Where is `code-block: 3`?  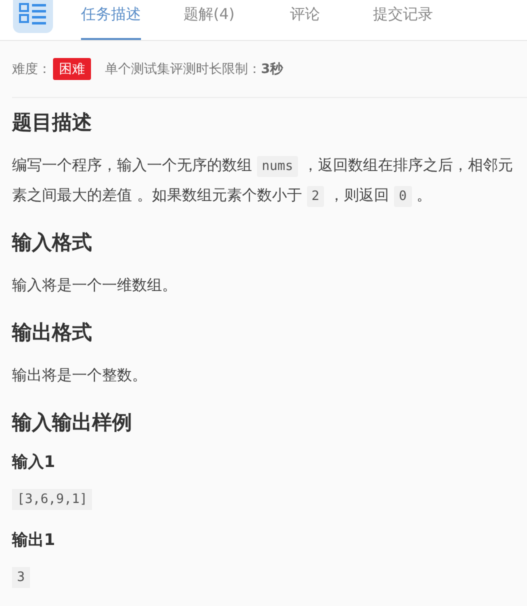
code-block: 3 is located at coordinates (21, 577).